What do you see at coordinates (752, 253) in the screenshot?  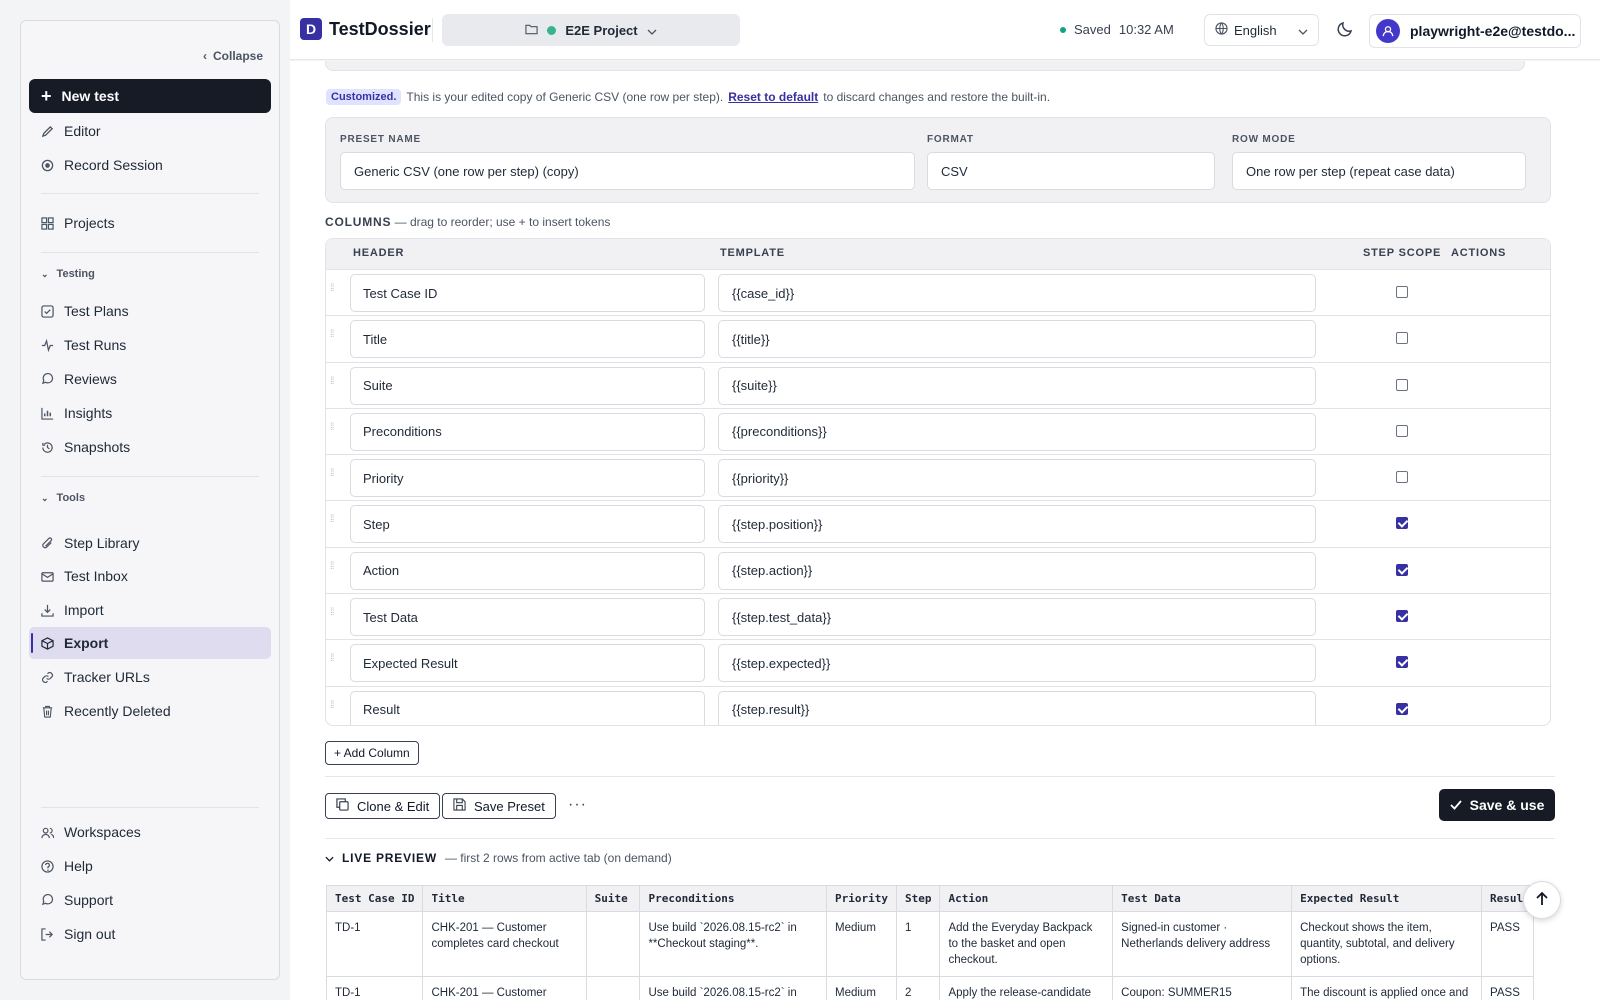 I see `template-column-heading: TEMPLATE` at bounding box center [752, 253].